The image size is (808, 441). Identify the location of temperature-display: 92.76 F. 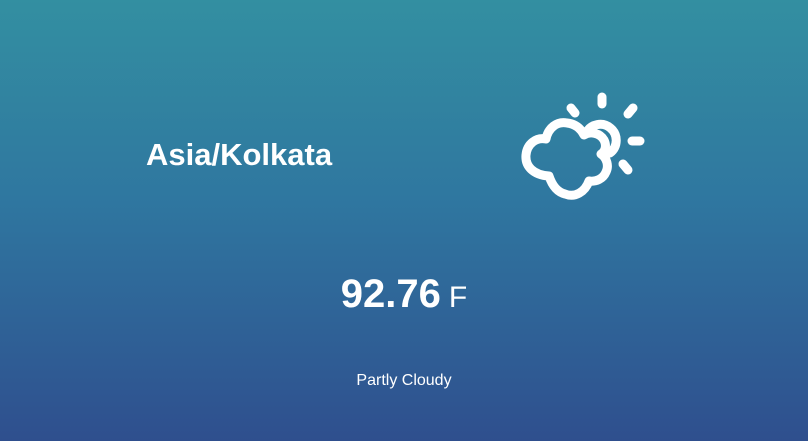
(404, 298).